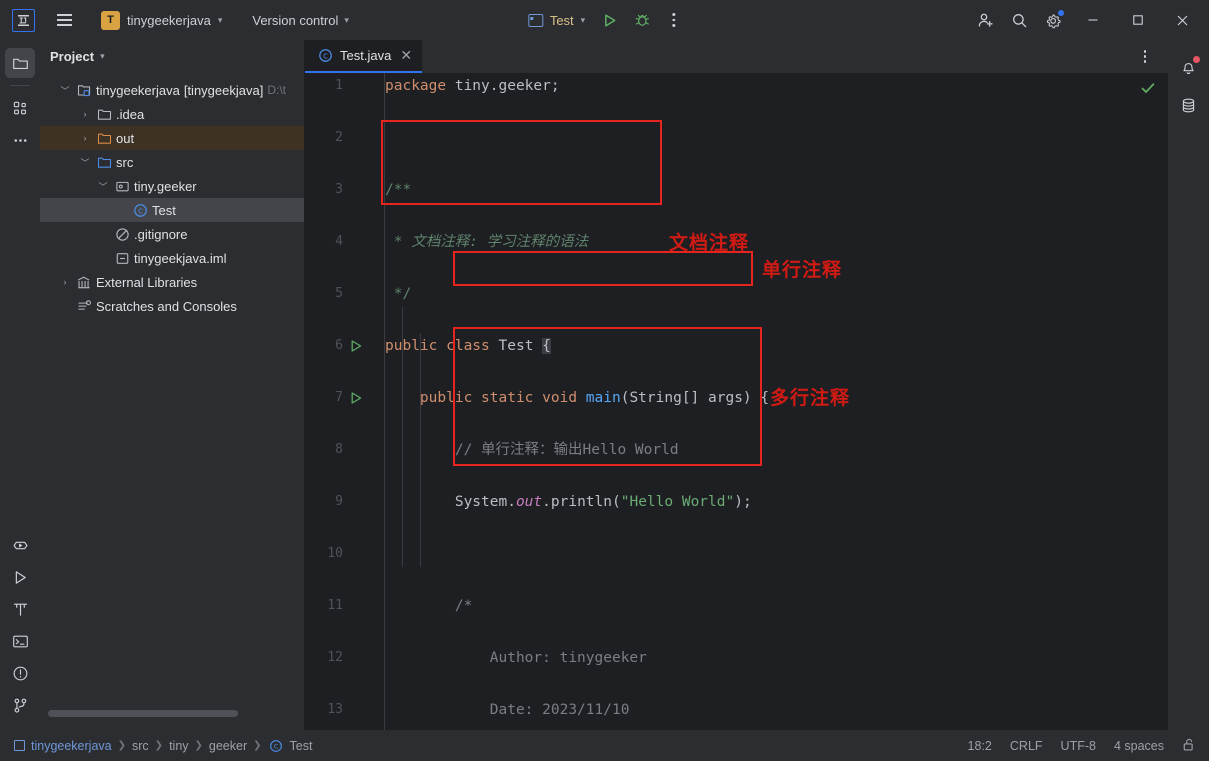 This screenshot has width=1209, height=761. Describe the element at coordinates (556, 20) in the screenshot. I see `run-configuration-selector: Test ▾` at that location.